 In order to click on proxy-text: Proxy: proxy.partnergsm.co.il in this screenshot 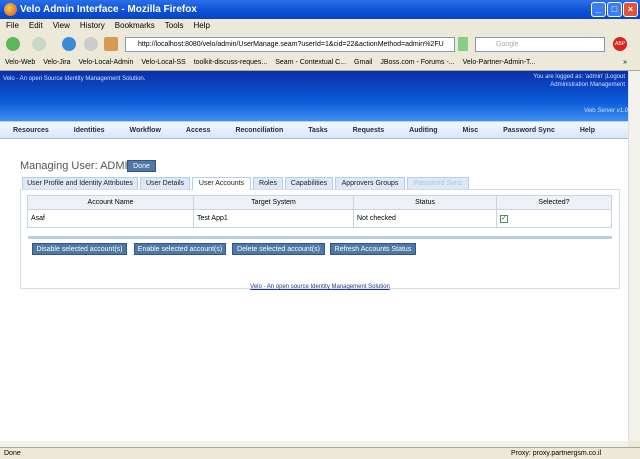, I will do `click(556, 453)`.